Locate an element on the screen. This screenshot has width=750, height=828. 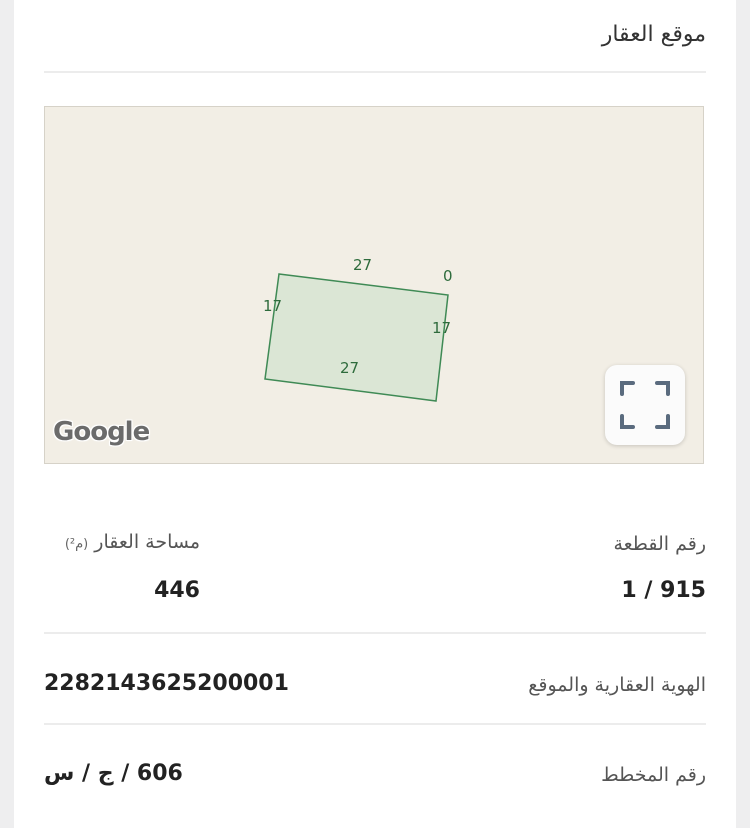
area-value: 446 is located at coordinates (177, 590).